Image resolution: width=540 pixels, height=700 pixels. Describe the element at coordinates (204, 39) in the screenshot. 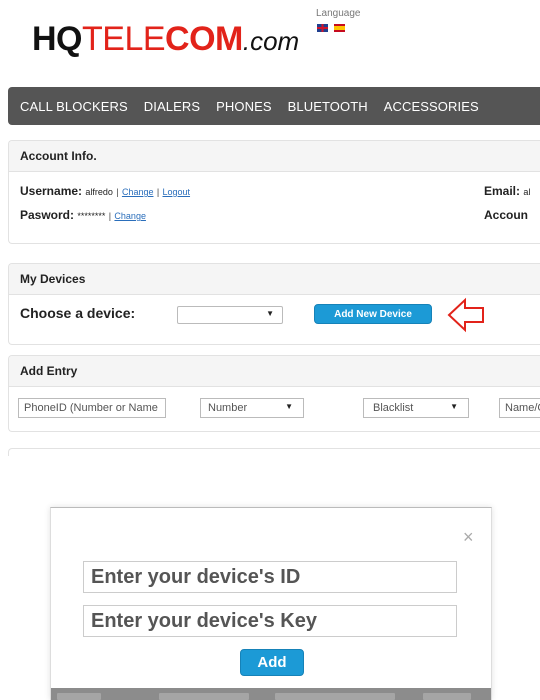

I see `logo-com: COM` at that location.